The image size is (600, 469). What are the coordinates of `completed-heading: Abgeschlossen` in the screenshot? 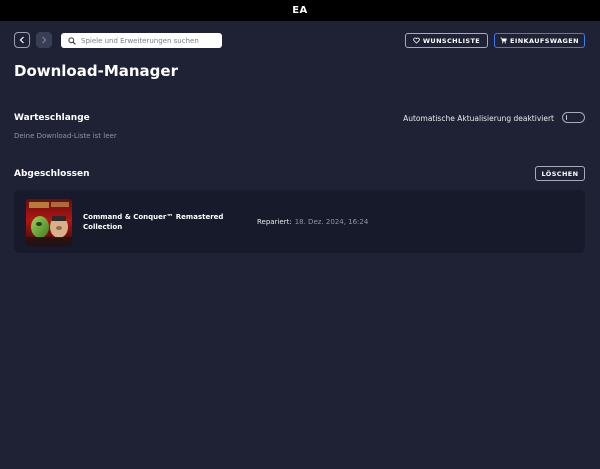 It's located at (52, 174).